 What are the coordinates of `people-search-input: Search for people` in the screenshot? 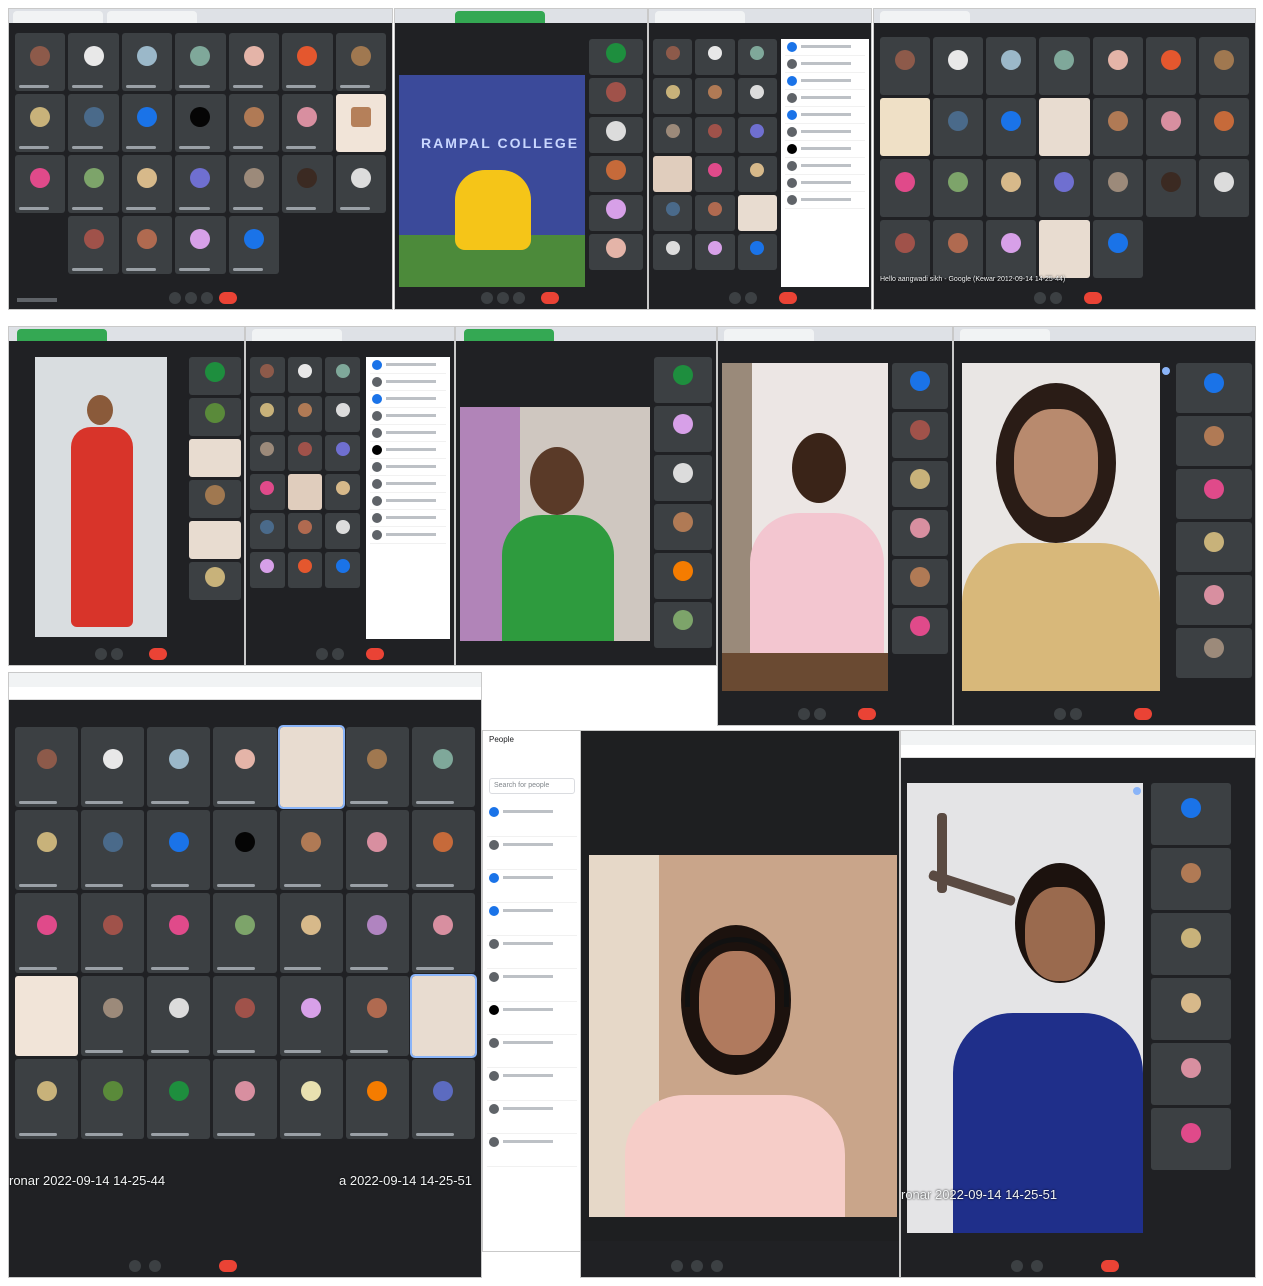 It's located at (532, 786).